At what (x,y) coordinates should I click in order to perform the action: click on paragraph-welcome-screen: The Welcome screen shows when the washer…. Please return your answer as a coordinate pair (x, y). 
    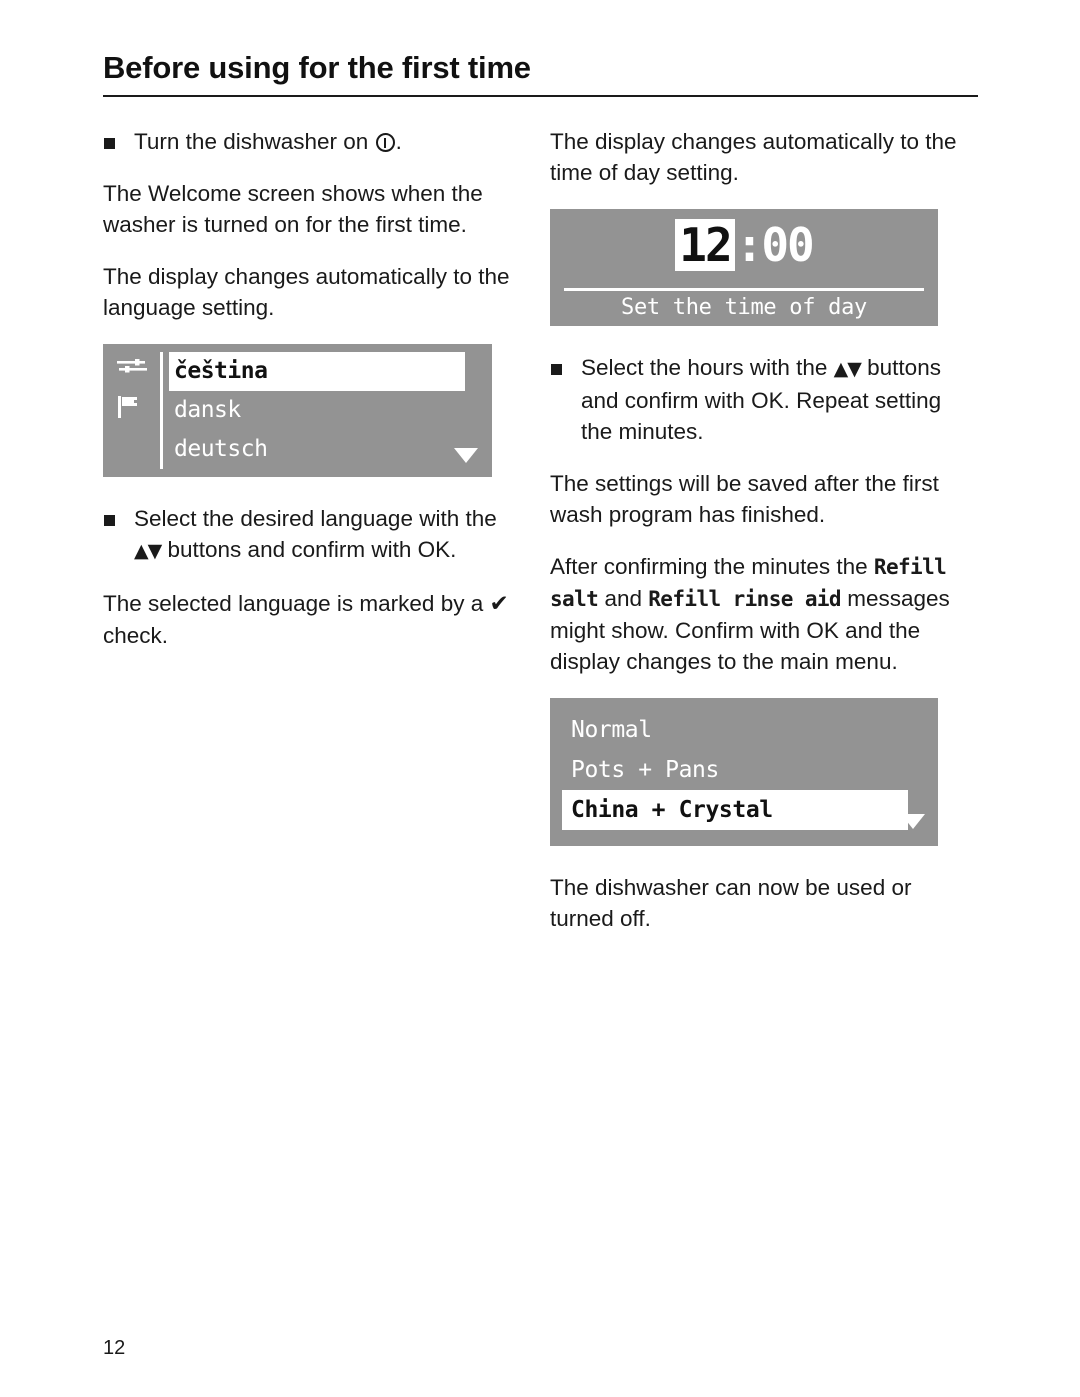
    Looking at the image, I should click on (293, 209).